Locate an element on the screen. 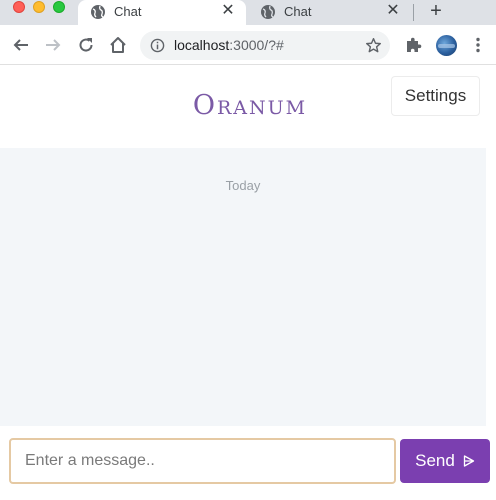 The image size is (496, 500). arrow-left-icon is located at coordinates (20, 45).